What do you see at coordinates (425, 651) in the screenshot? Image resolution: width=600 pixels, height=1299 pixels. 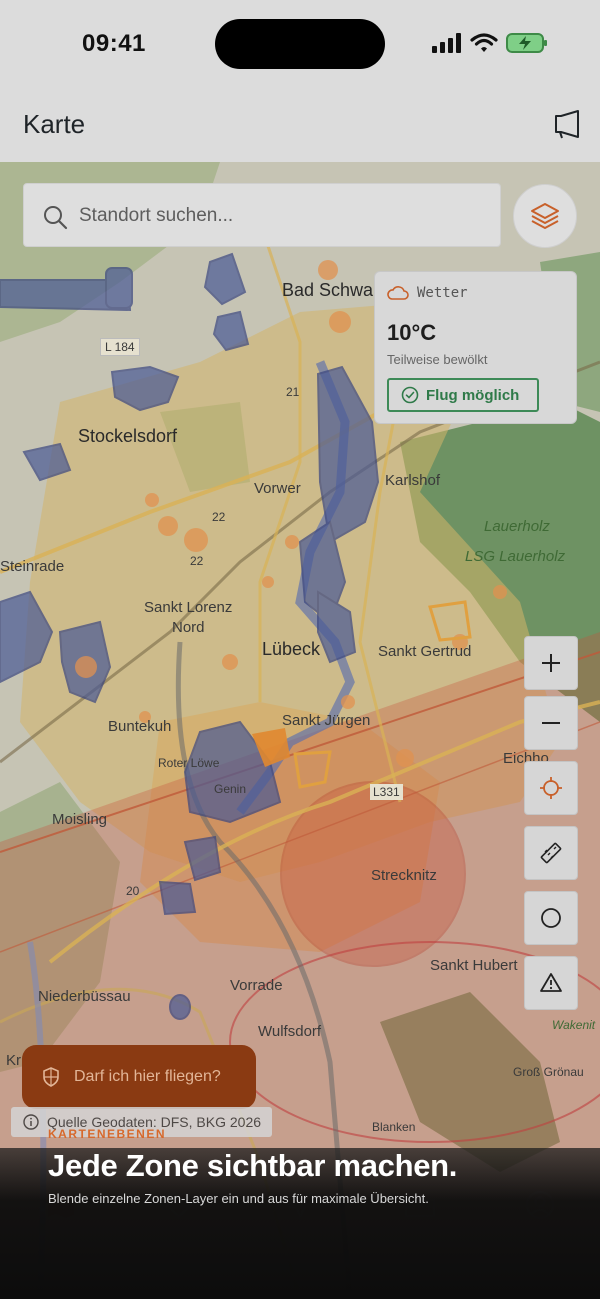 I see `map-label: Sankt Gertrud` at bounding box center [425, 651].